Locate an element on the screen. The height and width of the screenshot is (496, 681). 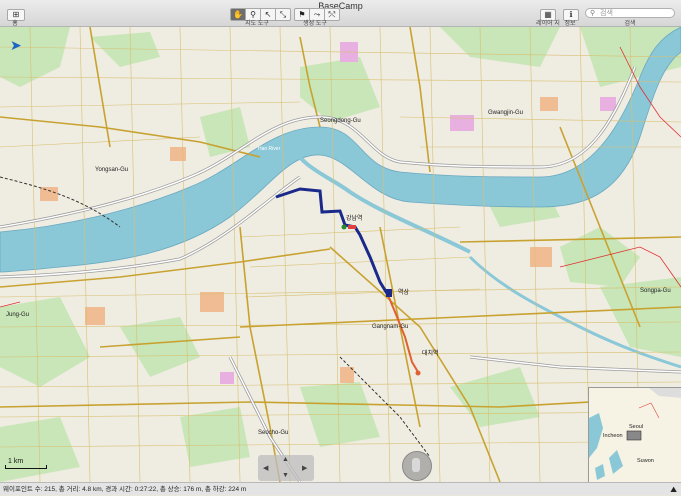
overview-label-suwon: Suwon is located at coordinates (645, 461).